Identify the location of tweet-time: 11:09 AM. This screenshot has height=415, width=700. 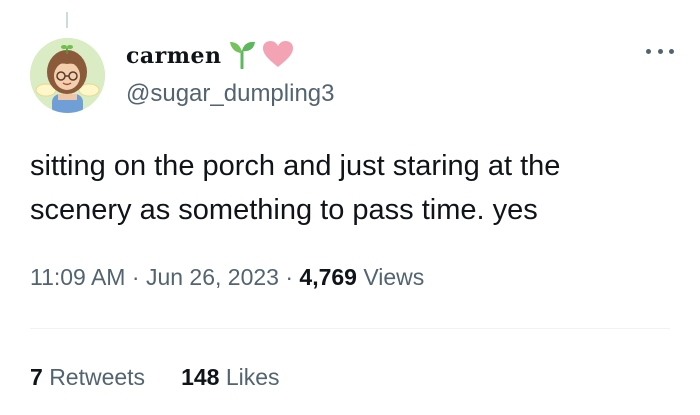
(77, 277).